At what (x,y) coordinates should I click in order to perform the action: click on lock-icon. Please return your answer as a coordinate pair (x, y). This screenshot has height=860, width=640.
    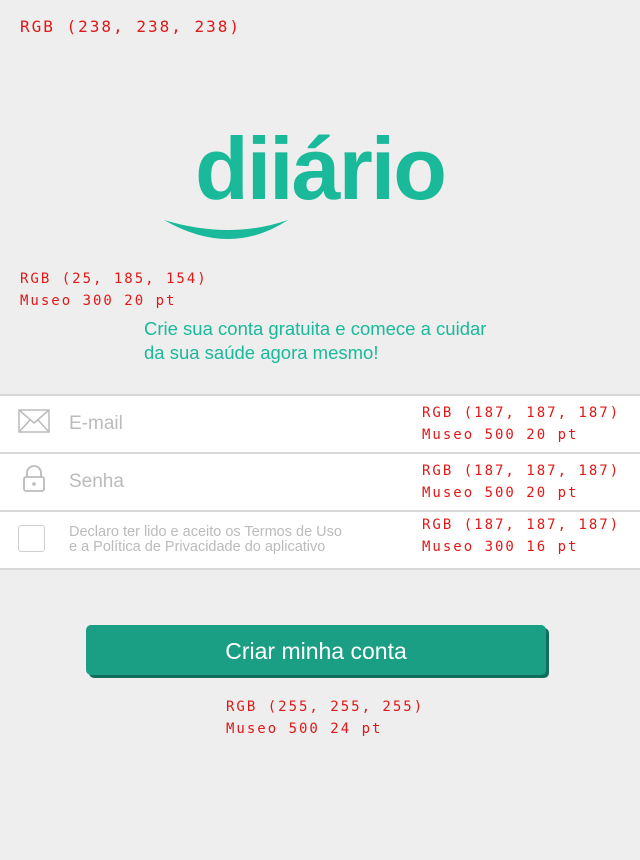
    Looking at the image, I should click on (34, 481).